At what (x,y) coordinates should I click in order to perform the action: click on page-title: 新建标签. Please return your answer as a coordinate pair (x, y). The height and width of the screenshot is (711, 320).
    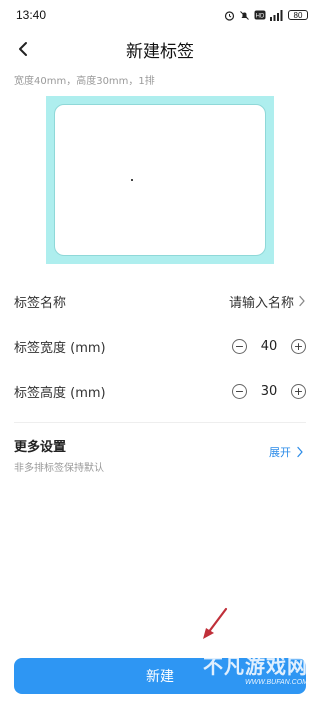
    Looking at the image, I should click on (160, 51).